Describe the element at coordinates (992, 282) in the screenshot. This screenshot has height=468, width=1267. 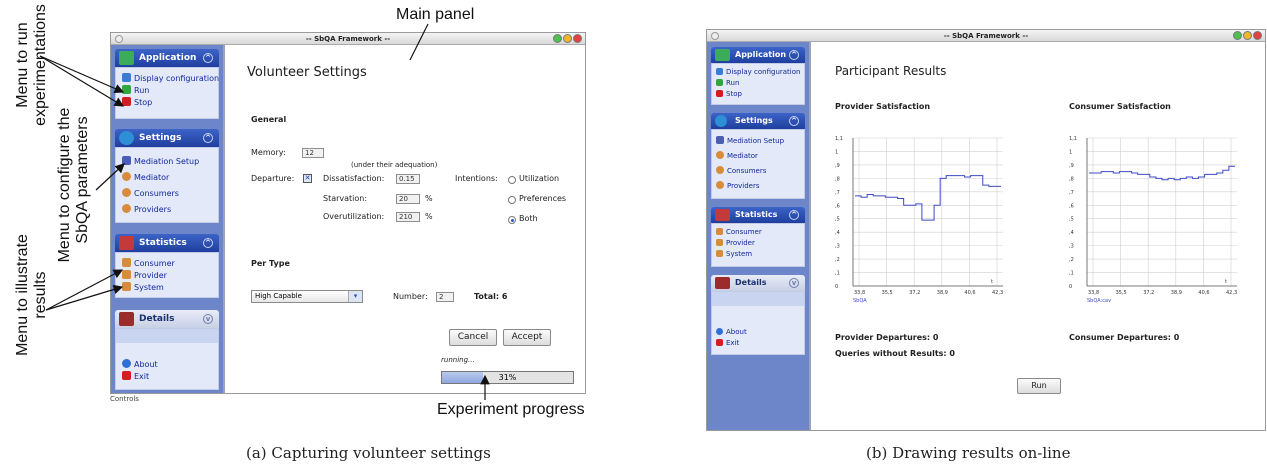
I see `x-unit-label: t` at that location.